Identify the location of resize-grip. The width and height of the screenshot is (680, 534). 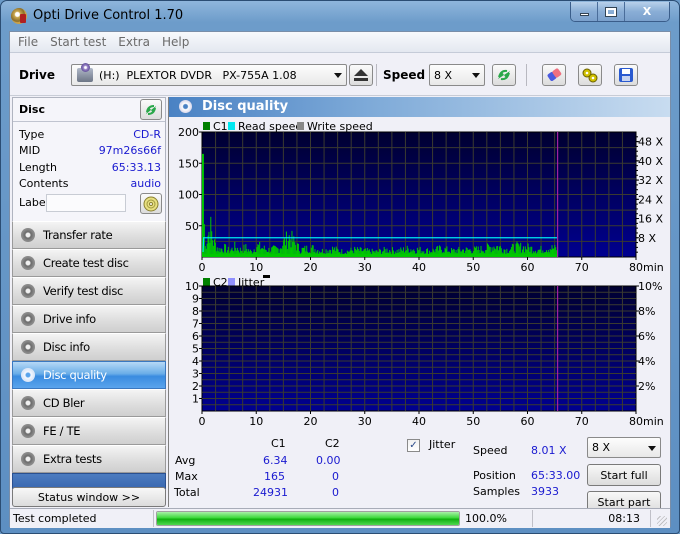
(662, 521).